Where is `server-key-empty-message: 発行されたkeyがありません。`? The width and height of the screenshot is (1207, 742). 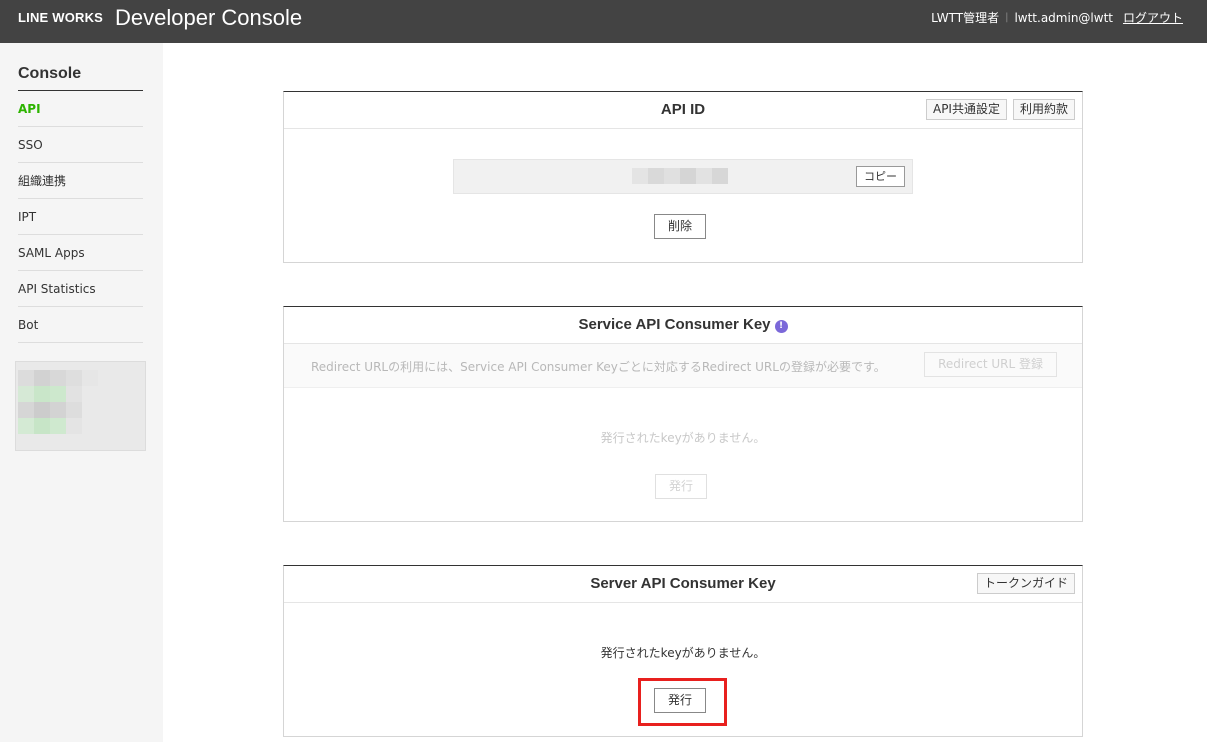
server-key-empty-message: 発行されたkeyがありません。 is located at coordinates (683, 653).